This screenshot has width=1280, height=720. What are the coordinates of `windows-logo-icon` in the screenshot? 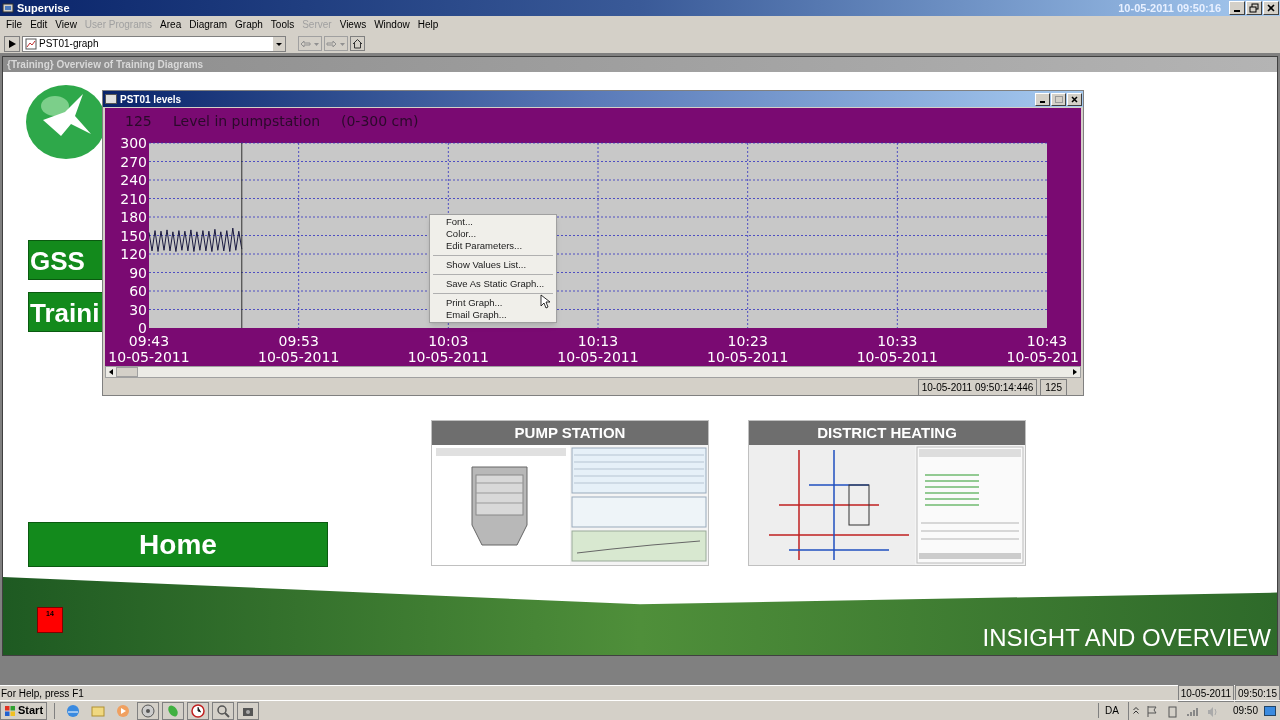 It's located at (10, 710).